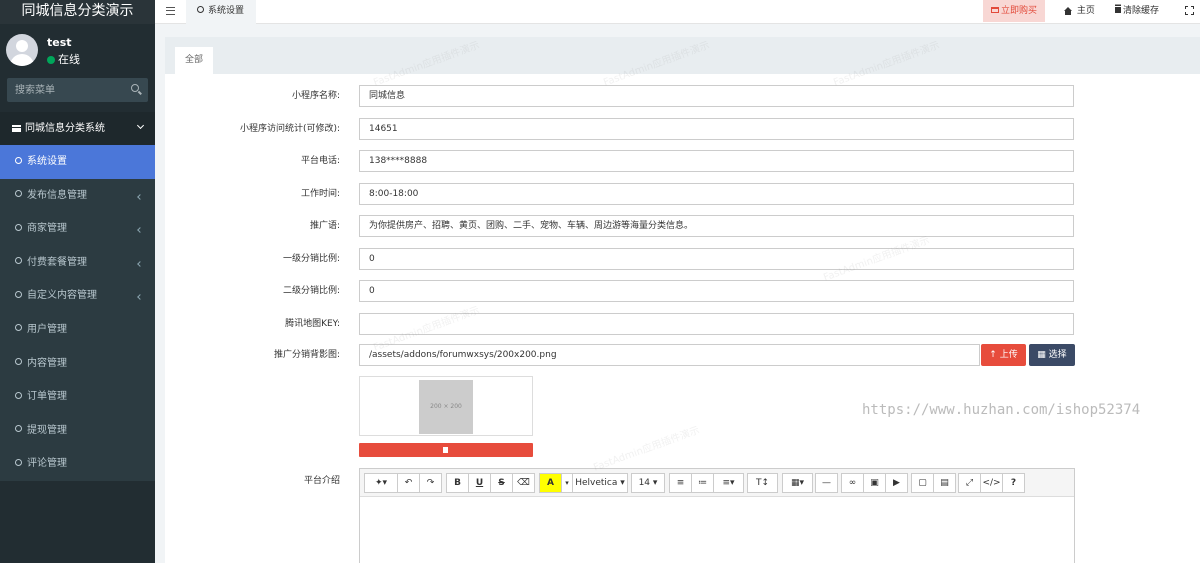 This screenshot has width=1200, height=563. I want to click on field-label: 腾讯地图KEY:, so click(312, 323).